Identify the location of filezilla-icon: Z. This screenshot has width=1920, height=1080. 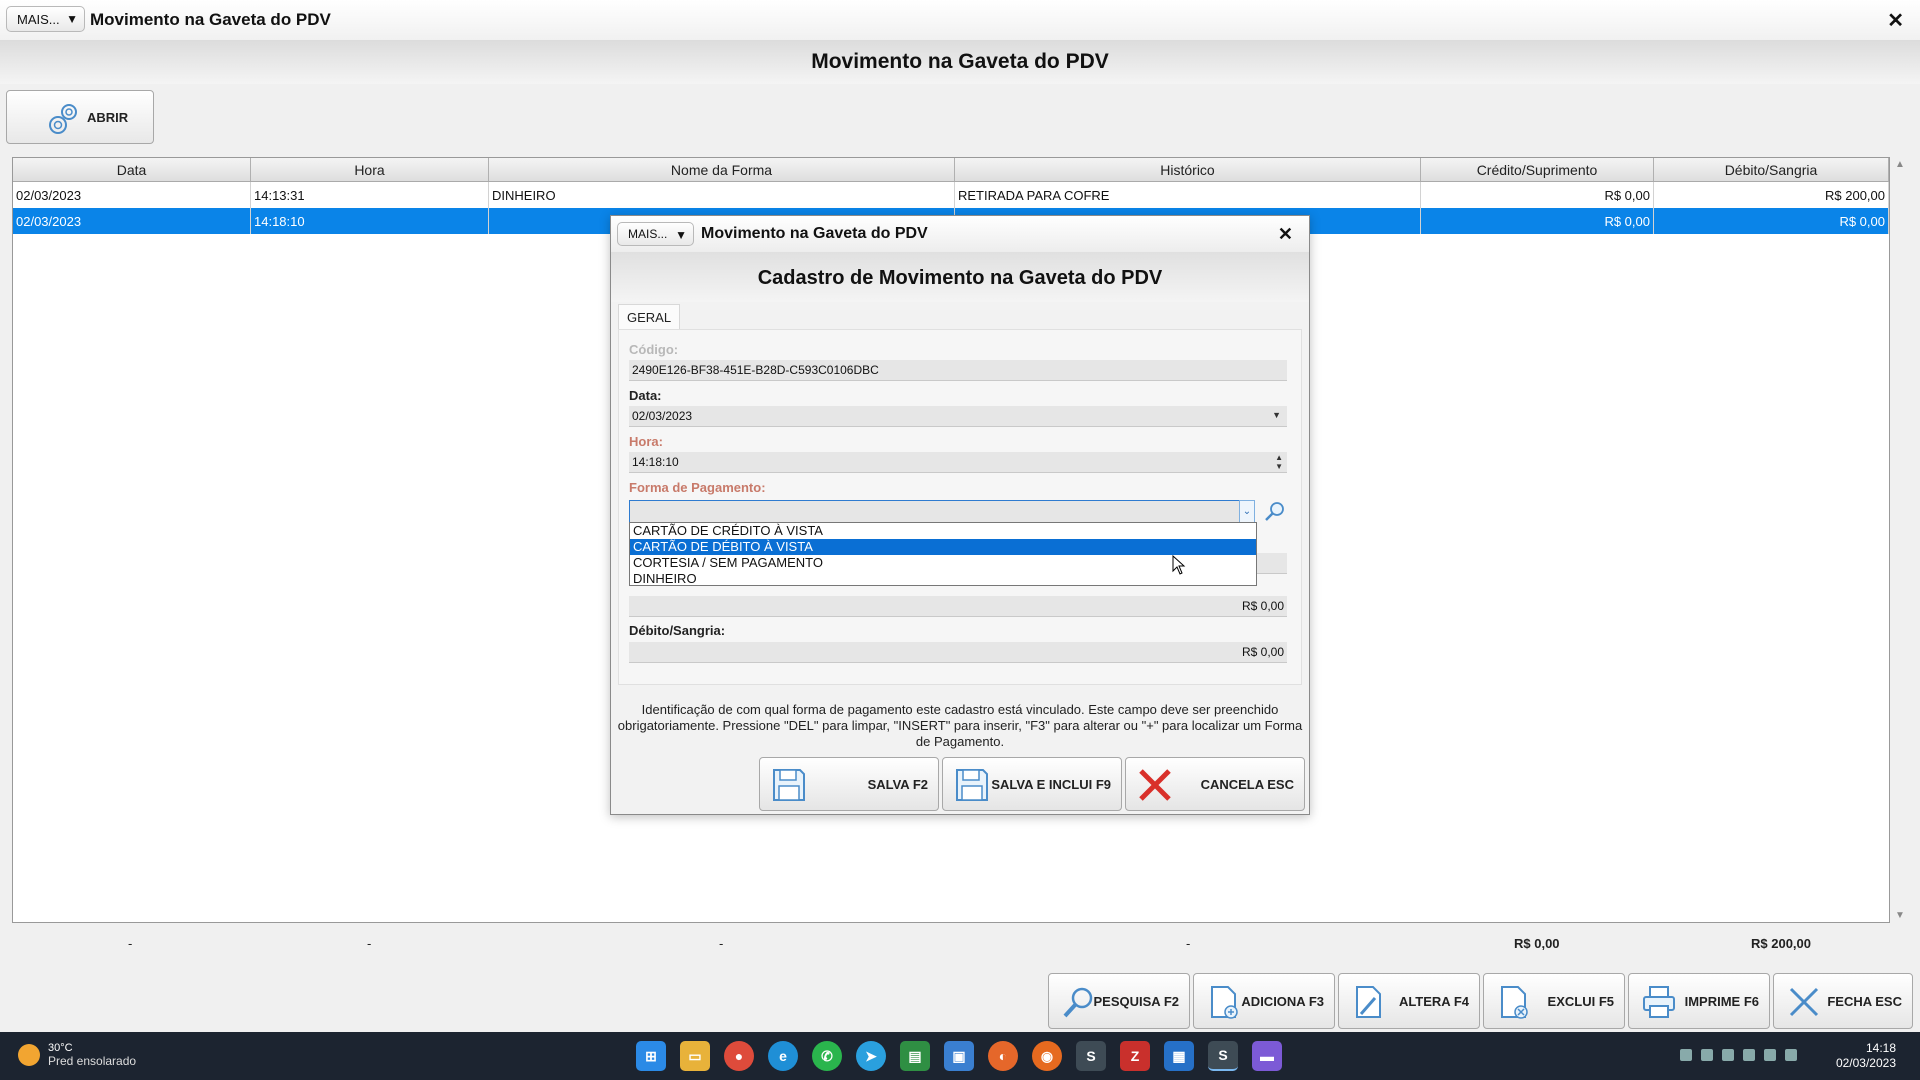
(1135, 1056).